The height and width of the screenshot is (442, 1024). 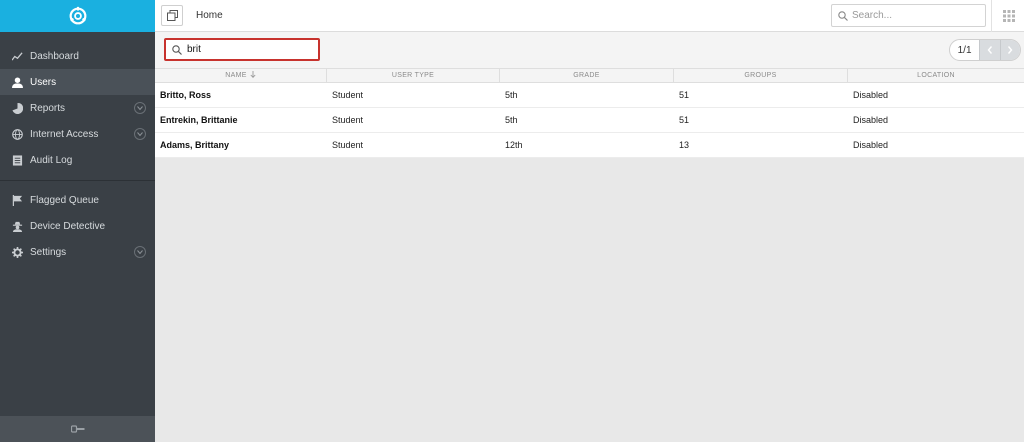 I want to click on sidebar-item-reports: Reports, so click(x=77, y=108).